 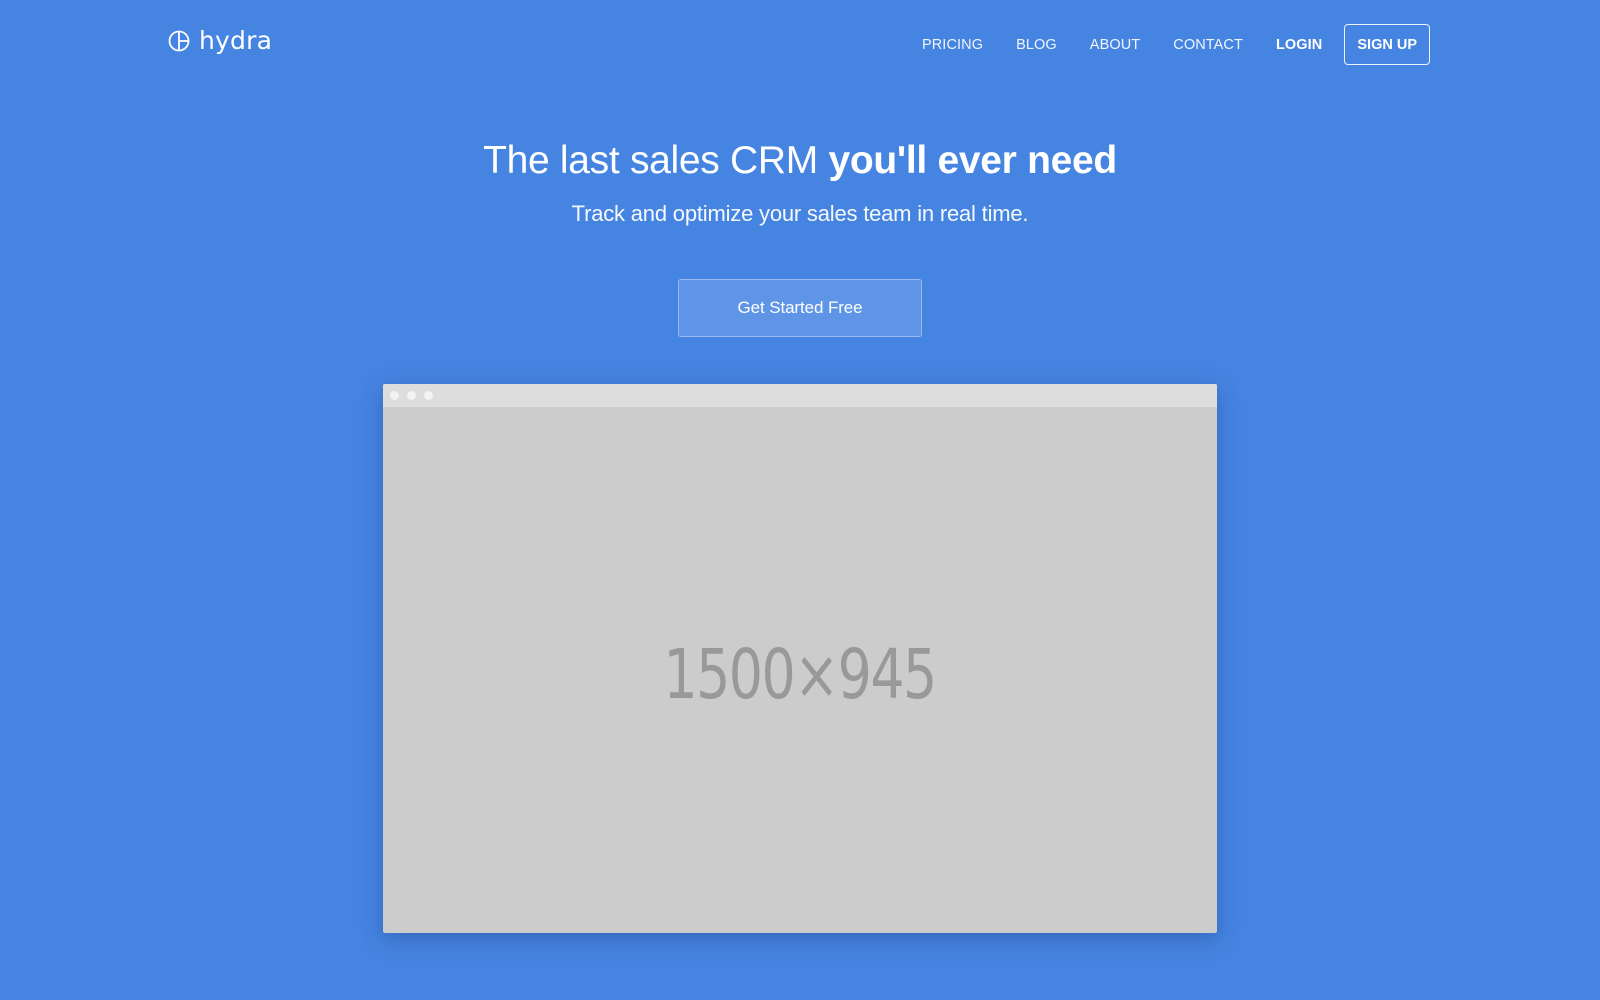 What do you see at coordinates (1387, 44) in the screenshot?
I see `signup-button: SIGN UP` at bounding box center [1387, 44].